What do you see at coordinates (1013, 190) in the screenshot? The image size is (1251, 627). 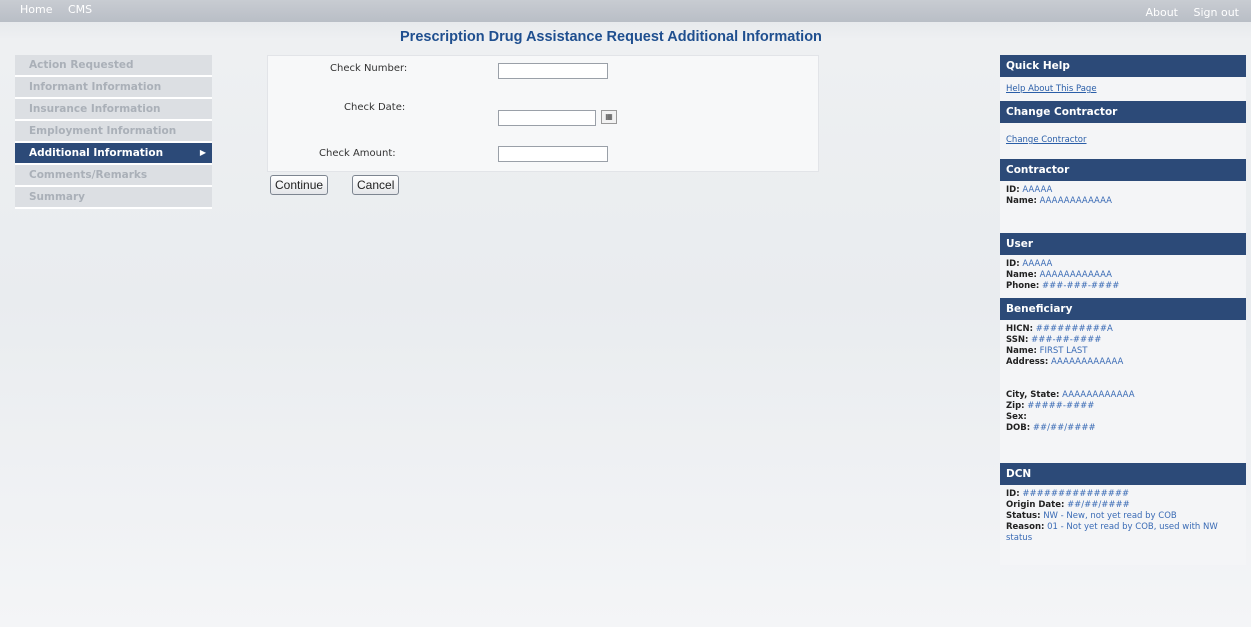 I see `contractor-id-label: ID:` at bounding box center [1013, 190].